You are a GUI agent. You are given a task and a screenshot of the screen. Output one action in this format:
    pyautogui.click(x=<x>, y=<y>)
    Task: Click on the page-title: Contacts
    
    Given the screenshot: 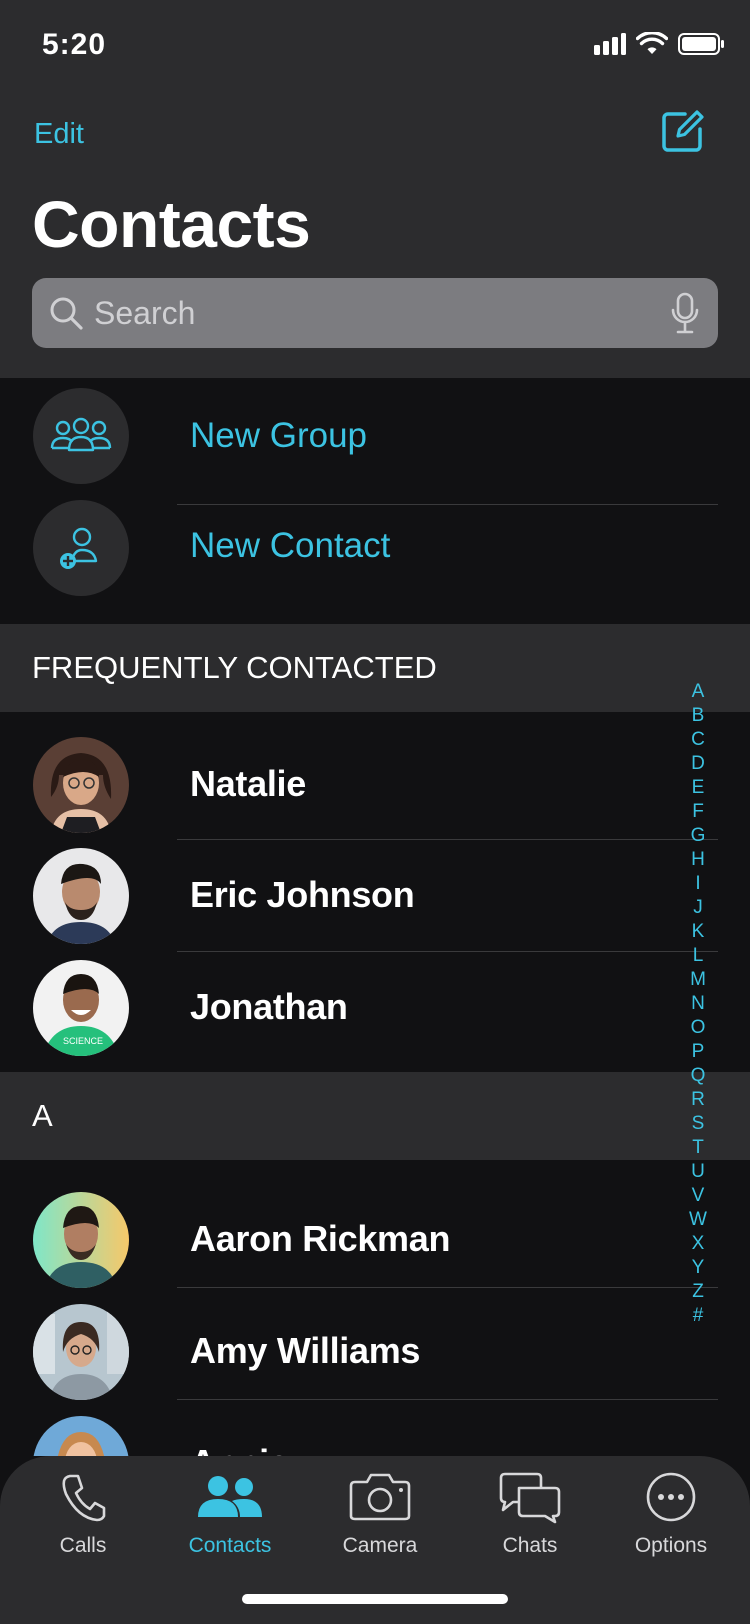 What is the action you would take?
    pyautogui.click(x=171, y=224)
    